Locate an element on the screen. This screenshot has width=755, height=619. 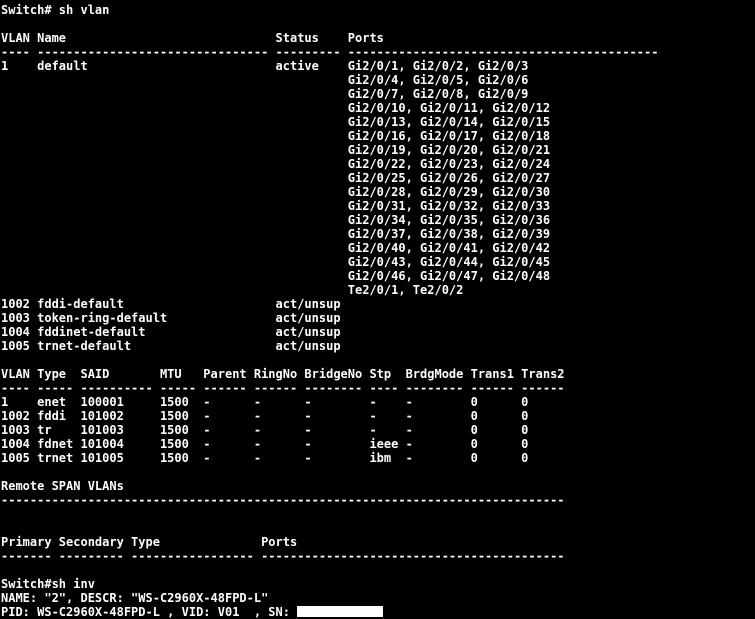
inventory-pid-text: PID: WS-C2960X-48FPD-L , VID: V01 , SN: is located at coordinates (149, 612).